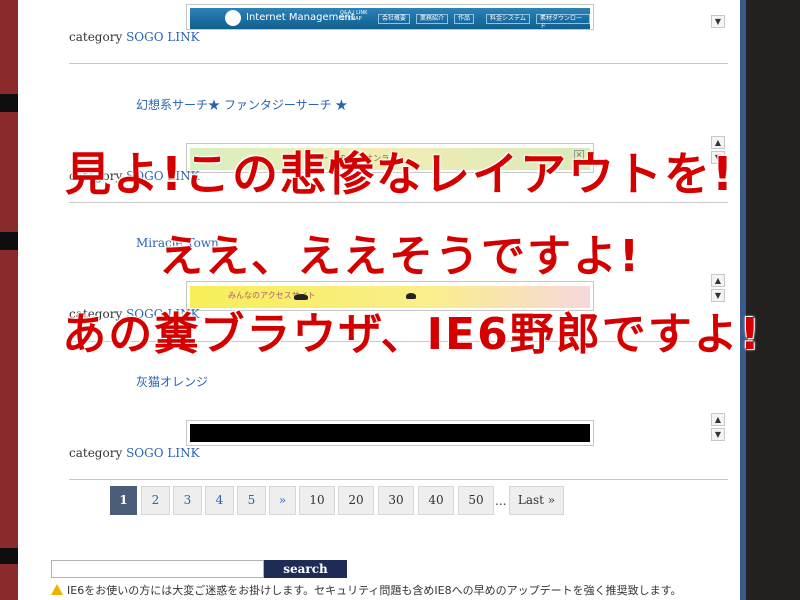 The image size is (800, 600). Describe the element at coordinates (464, 19) in the screenshot. I see `banner-tab: 作品` at that location.